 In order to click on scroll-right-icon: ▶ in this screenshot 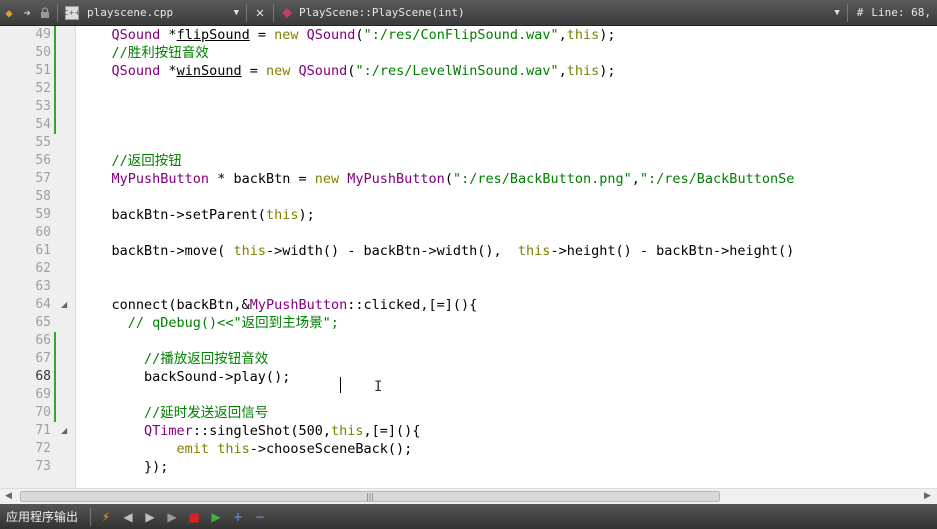, I will do `click(927, 496)`.